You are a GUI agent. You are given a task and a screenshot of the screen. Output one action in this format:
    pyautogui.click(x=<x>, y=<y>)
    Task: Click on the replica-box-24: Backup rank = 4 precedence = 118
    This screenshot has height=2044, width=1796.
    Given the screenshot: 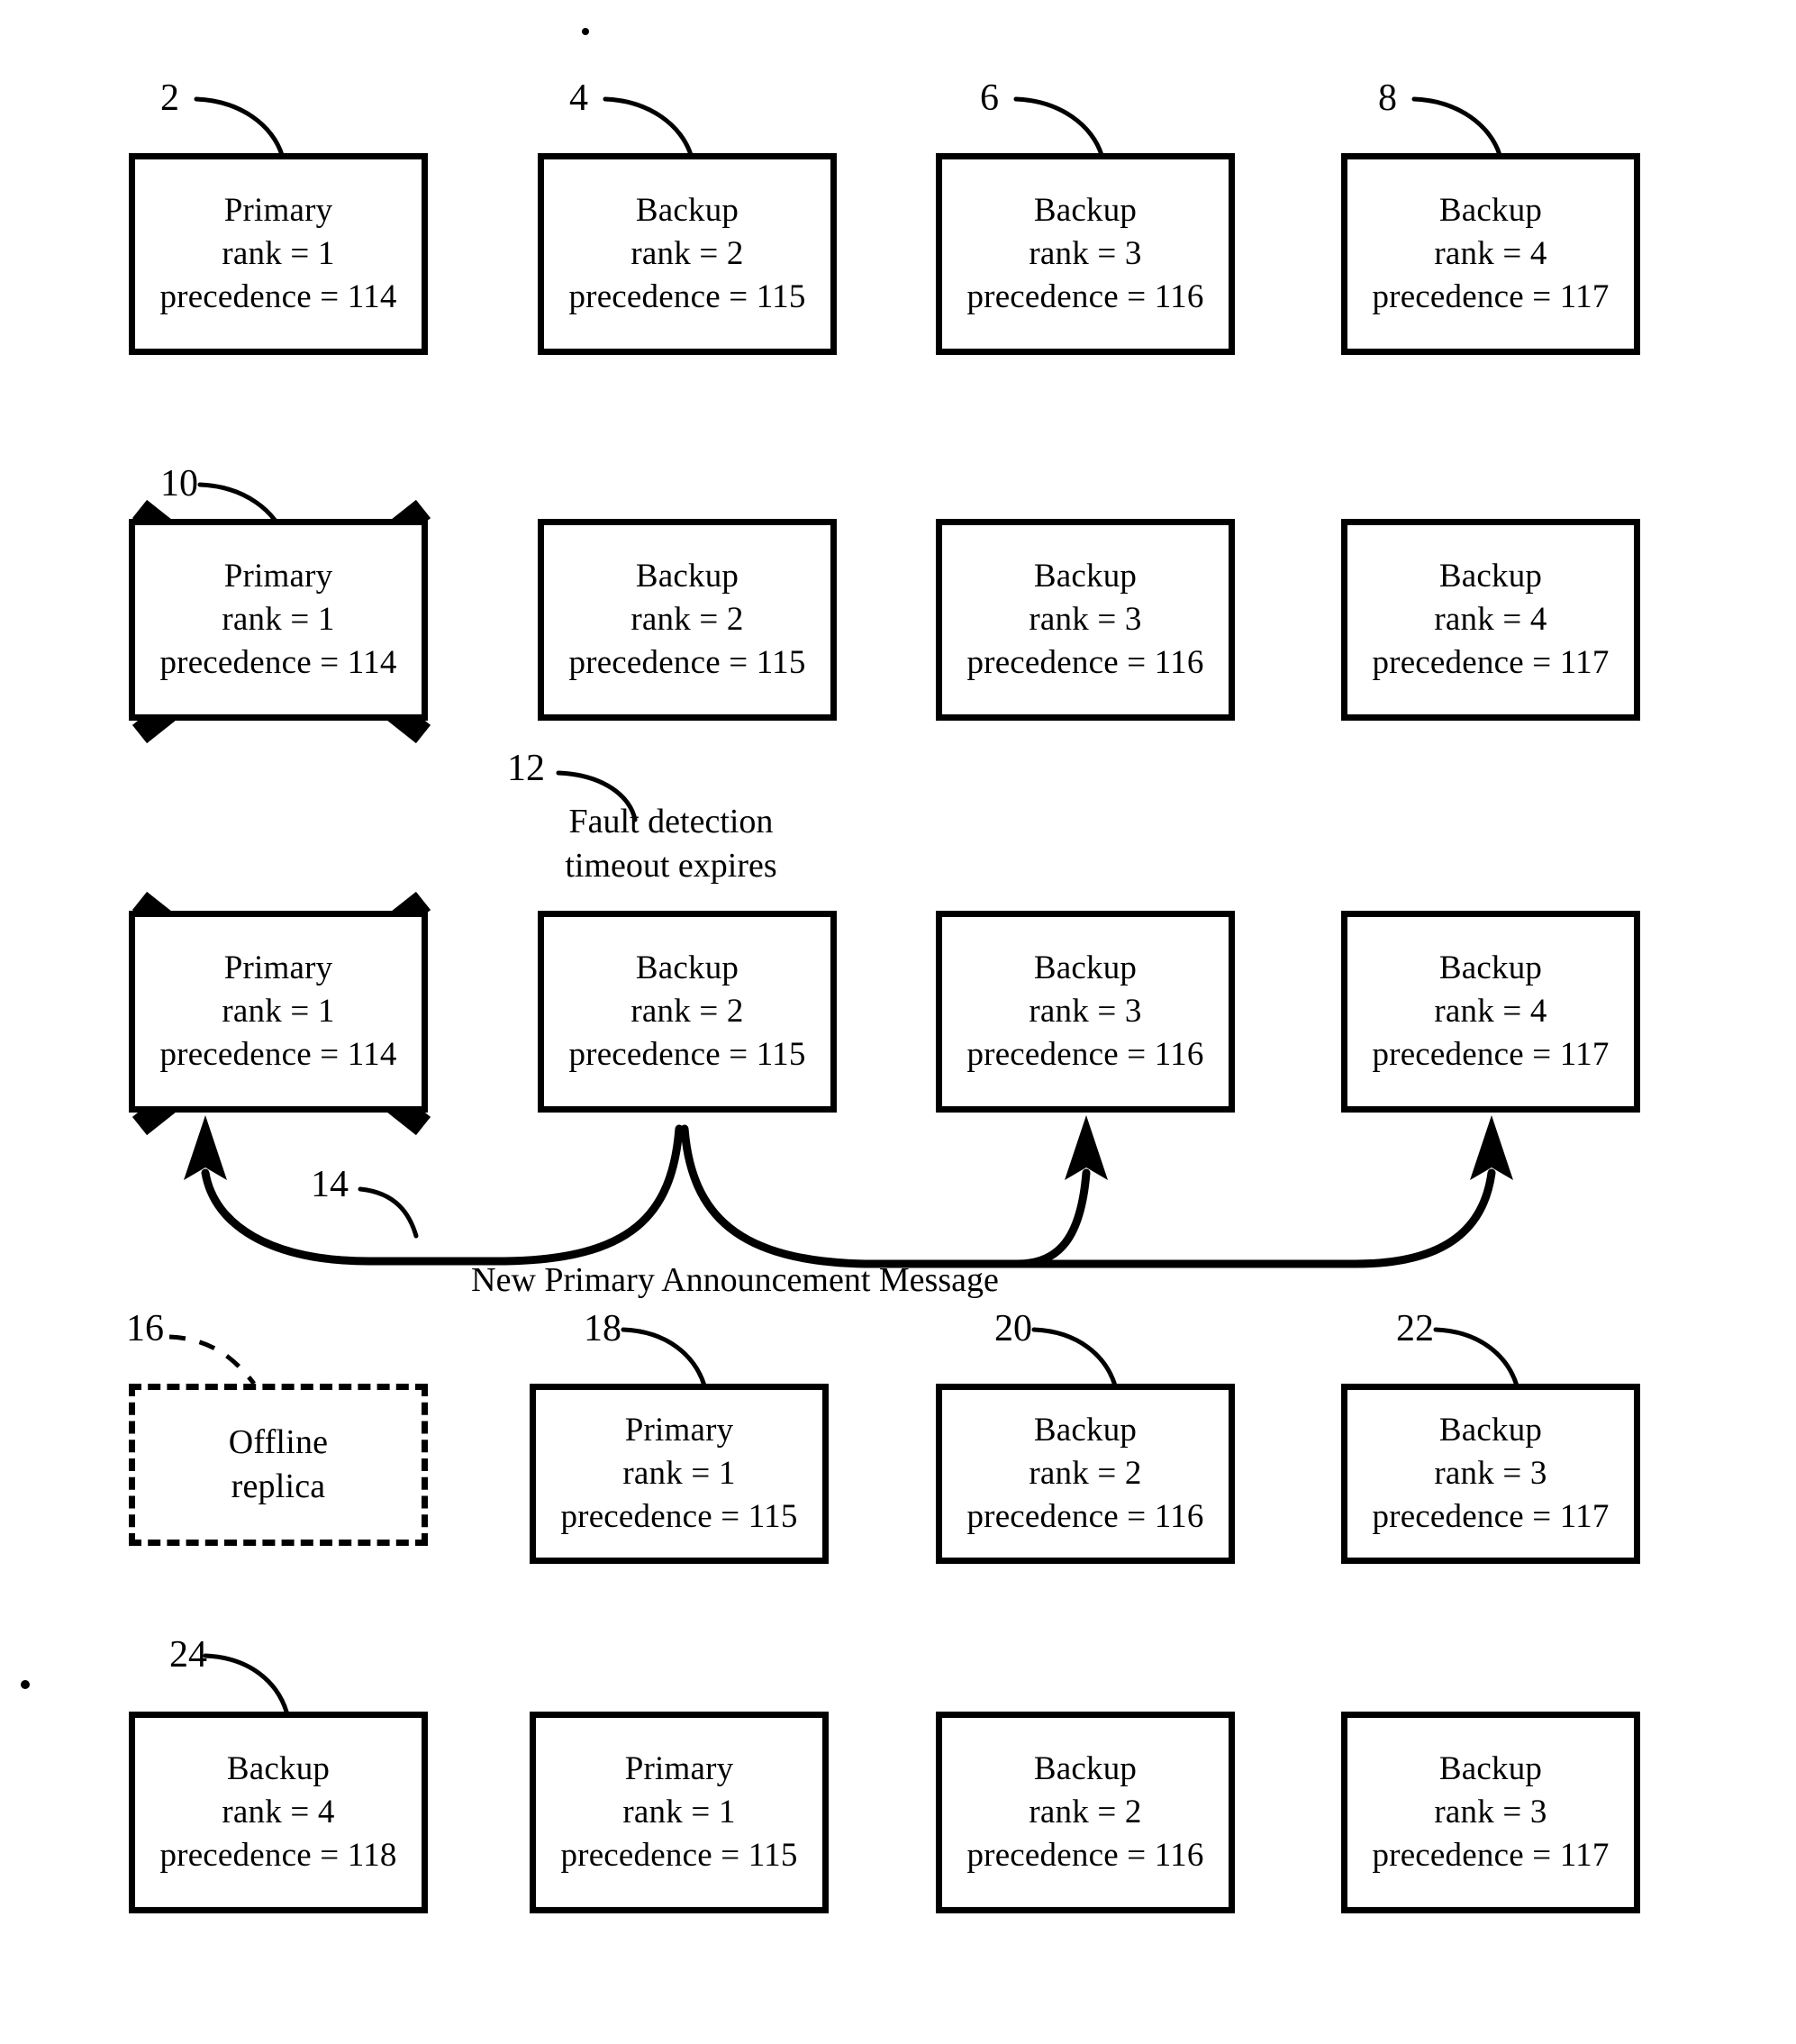 What is the action you would take?
    pyautogui.click(x=278, y=1812)
    